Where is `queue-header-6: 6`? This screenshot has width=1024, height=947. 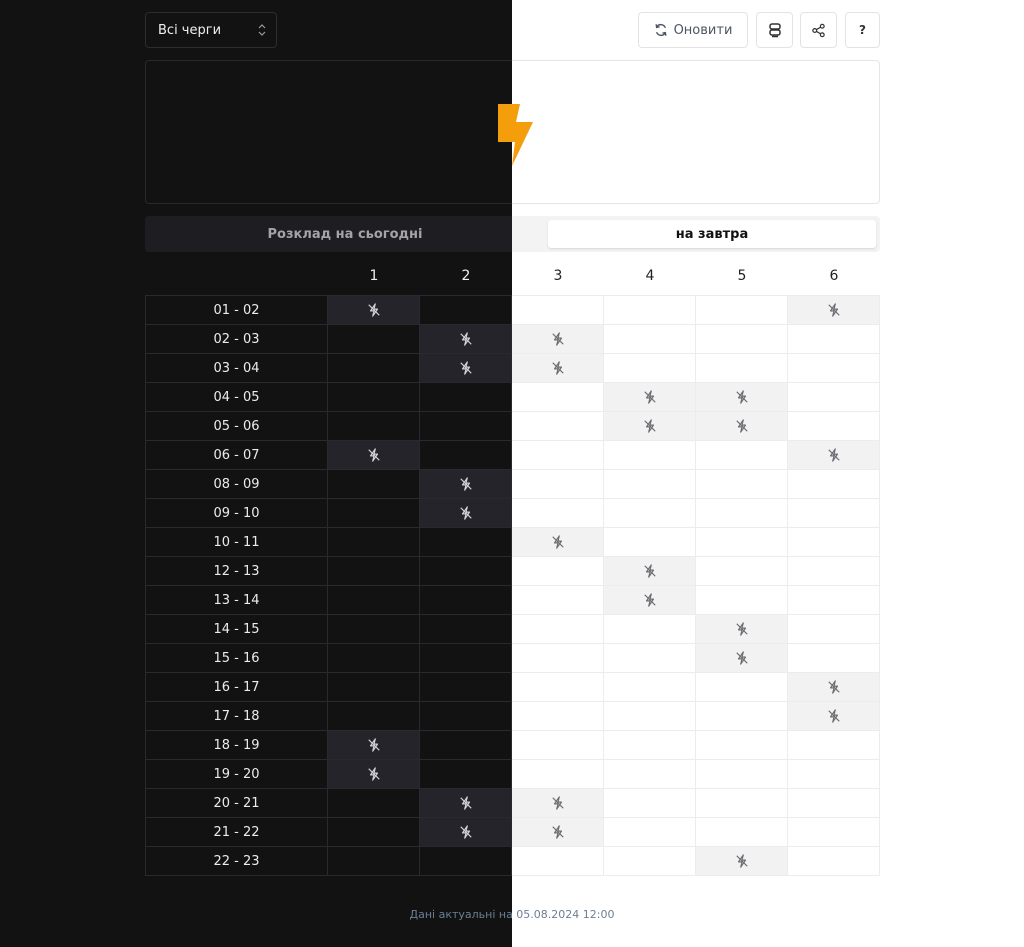 queue-header-6: 6 is located at coordinates (834, 276).